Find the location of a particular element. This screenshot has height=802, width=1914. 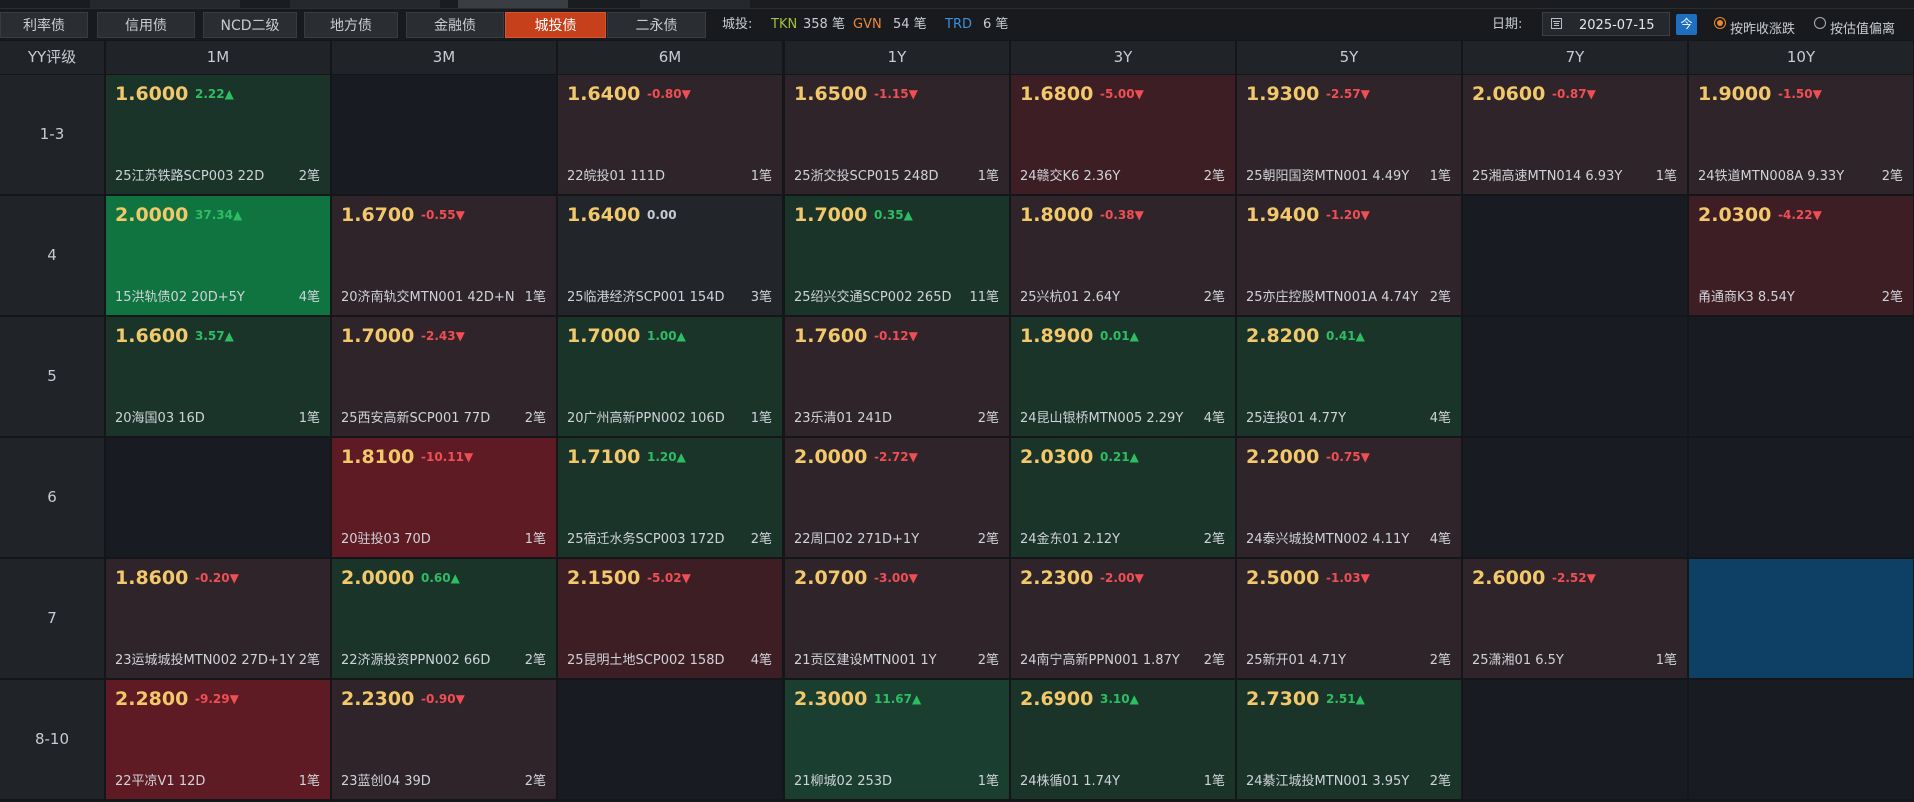

grid-cell: 1.6500 -1.15▼ 25浙交投SCP015 248D 1笔 is located at coordinates (897, 134).